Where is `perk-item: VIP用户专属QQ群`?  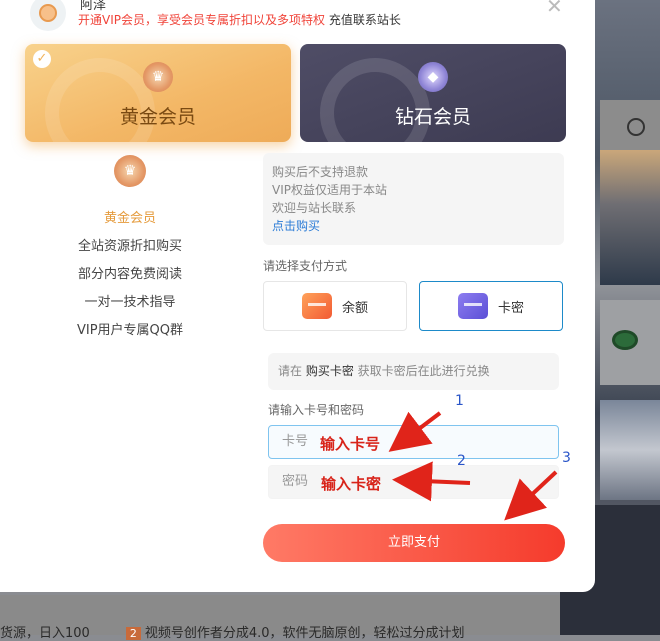 perk-item: VIP用户专属QQ群 is located at coordinates (130, 330).